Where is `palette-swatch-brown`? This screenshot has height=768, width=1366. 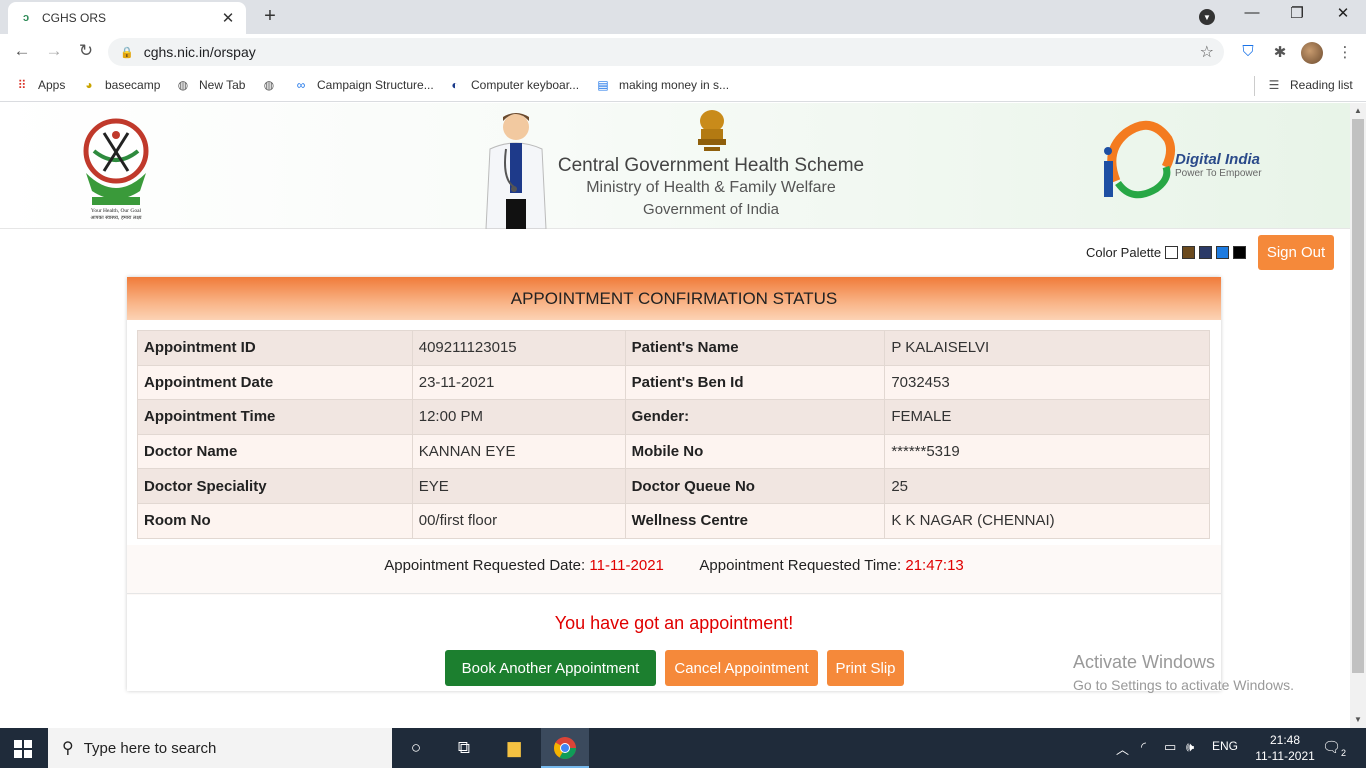 palette-swatch-brown is located at coordinates (1189, 252).